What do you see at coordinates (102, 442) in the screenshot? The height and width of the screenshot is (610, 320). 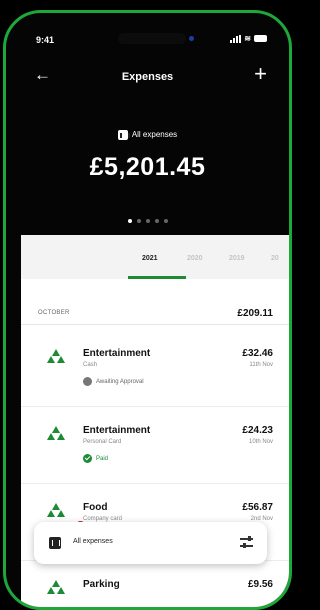 I see `expense-payment-method: Personal Card` at bounding box center [102, 442].